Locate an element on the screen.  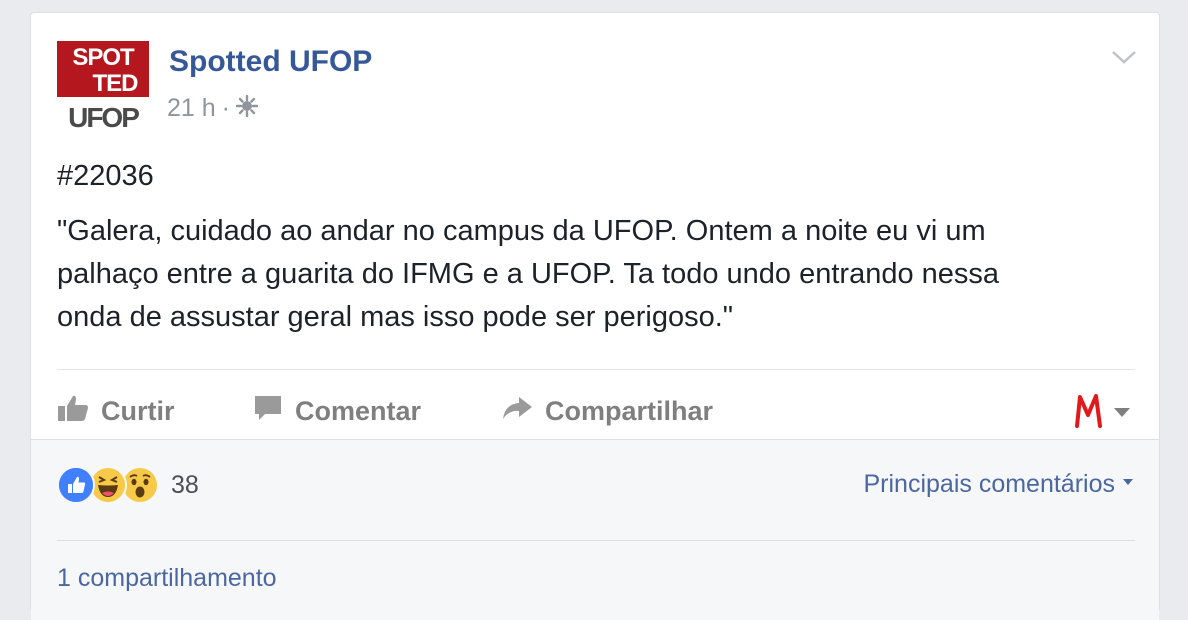
share-label: Compartilhar is located at coordinates (629, 410).